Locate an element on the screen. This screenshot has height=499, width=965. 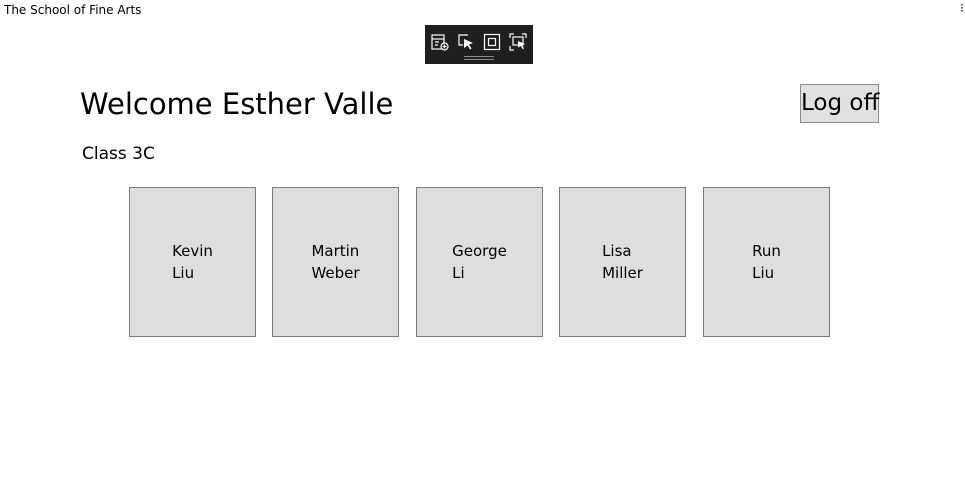
student-first-name: George is located at coordinates (479, 251).